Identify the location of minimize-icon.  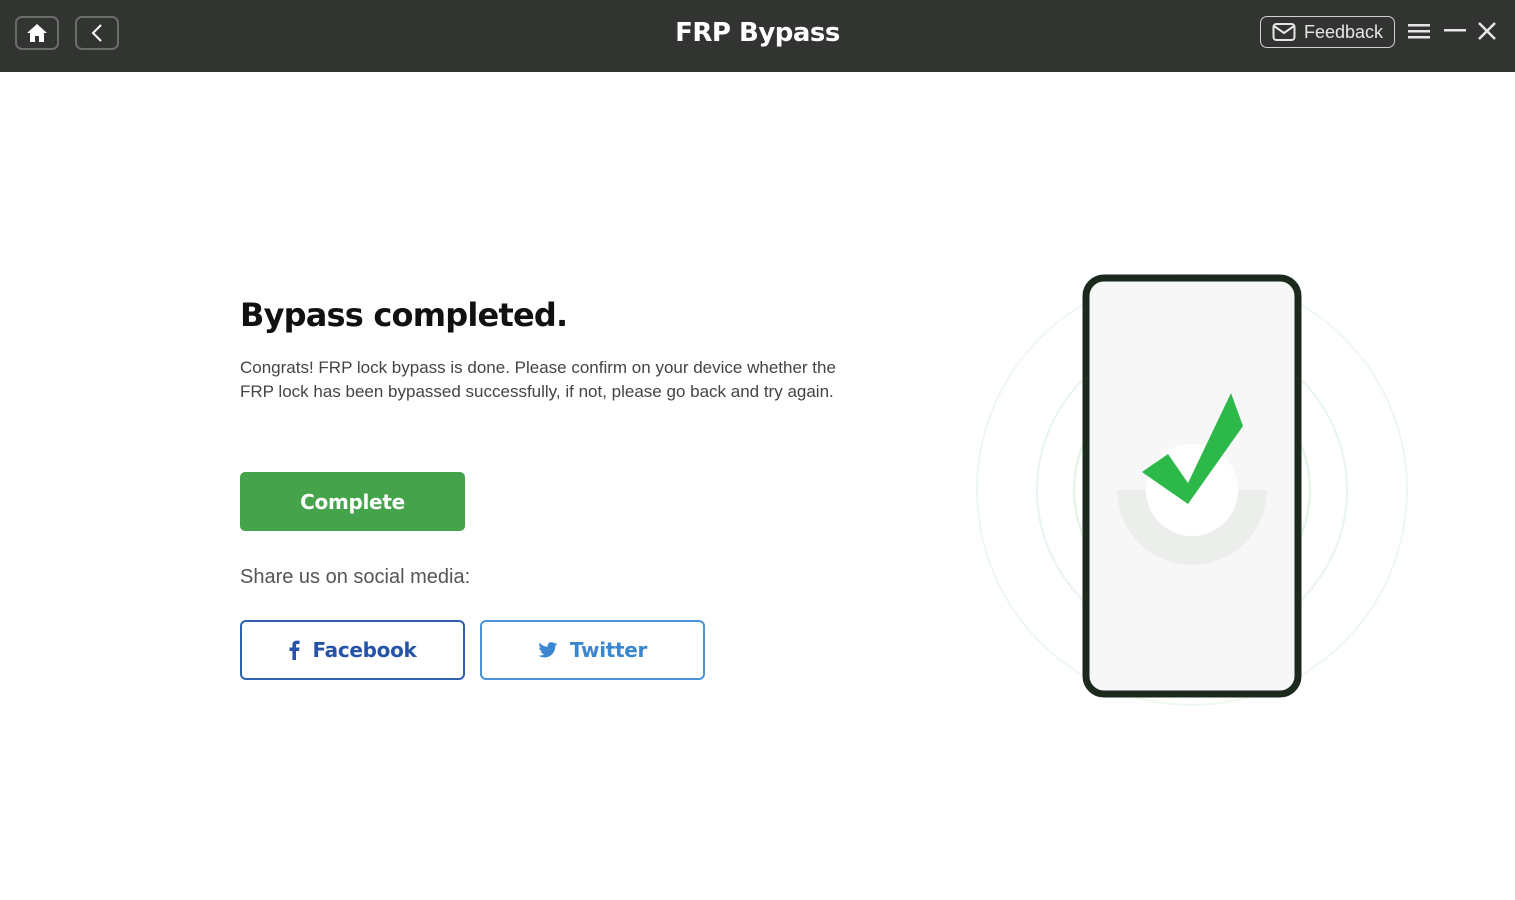
(1455, 30).